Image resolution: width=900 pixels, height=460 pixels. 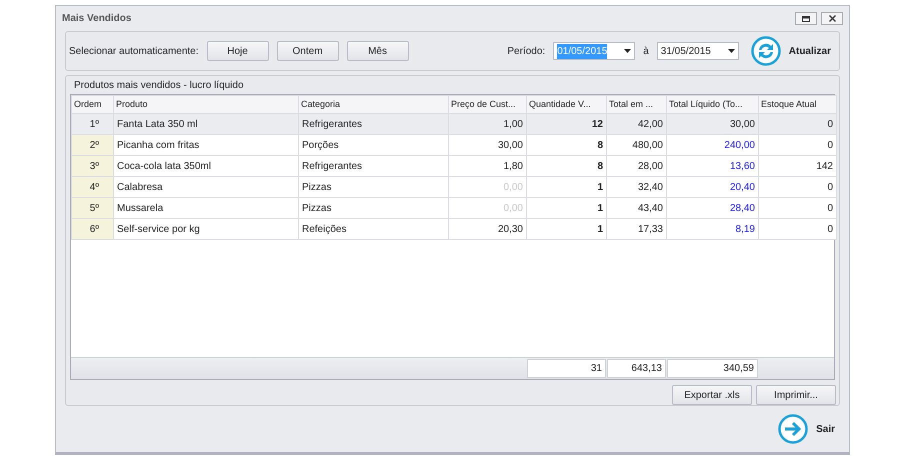 What do you see at coordinates (487, 229) in the screenshot?
I see `table-cell: 20,30` at bounding box center [487, 229].